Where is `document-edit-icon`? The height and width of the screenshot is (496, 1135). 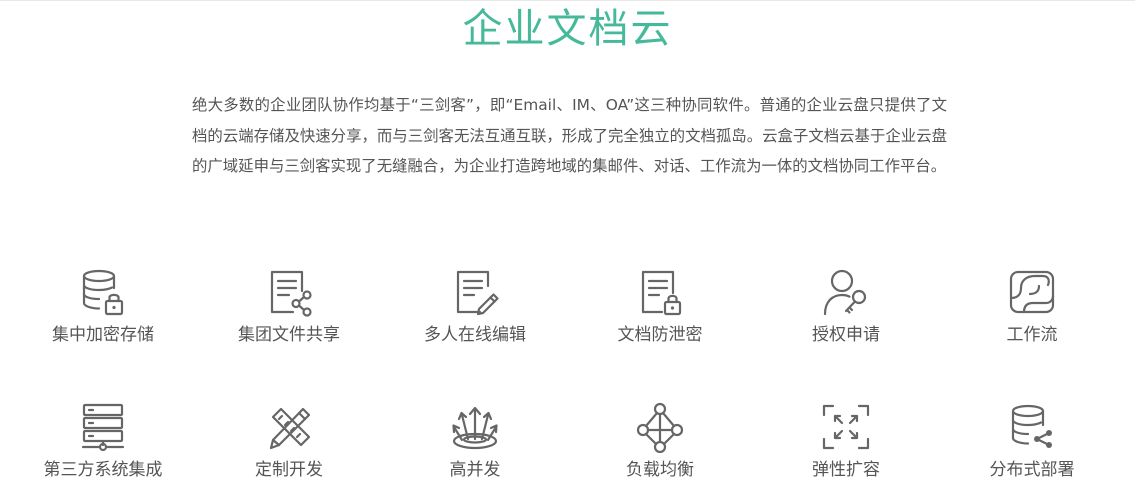 document-edit-icon is located at coordinates (475, 292).